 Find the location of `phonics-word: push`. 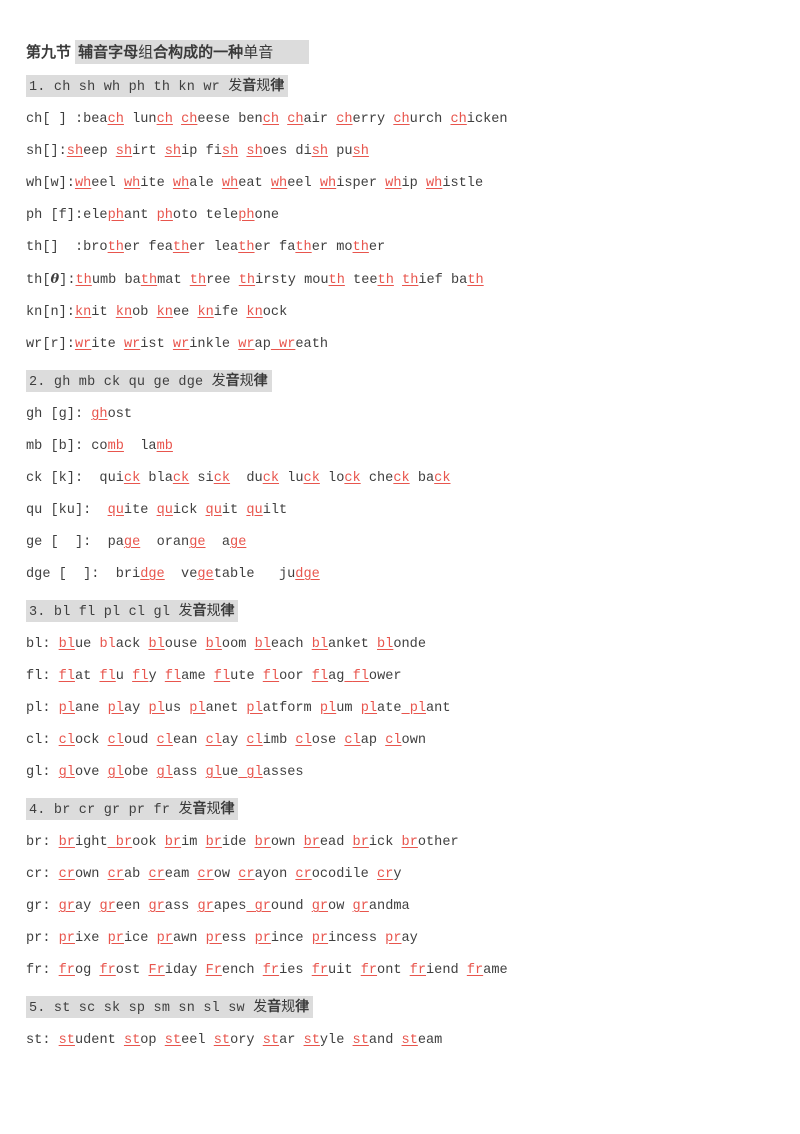

phonics-word: push is located at coordinates (352, 151).